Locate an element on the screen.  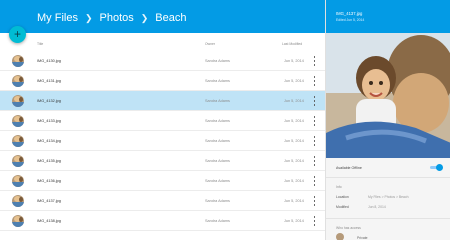
table-row: IMG_4131.jpg Sandra Adams Jun 5, 2014 is located at coordinates (162, 81).